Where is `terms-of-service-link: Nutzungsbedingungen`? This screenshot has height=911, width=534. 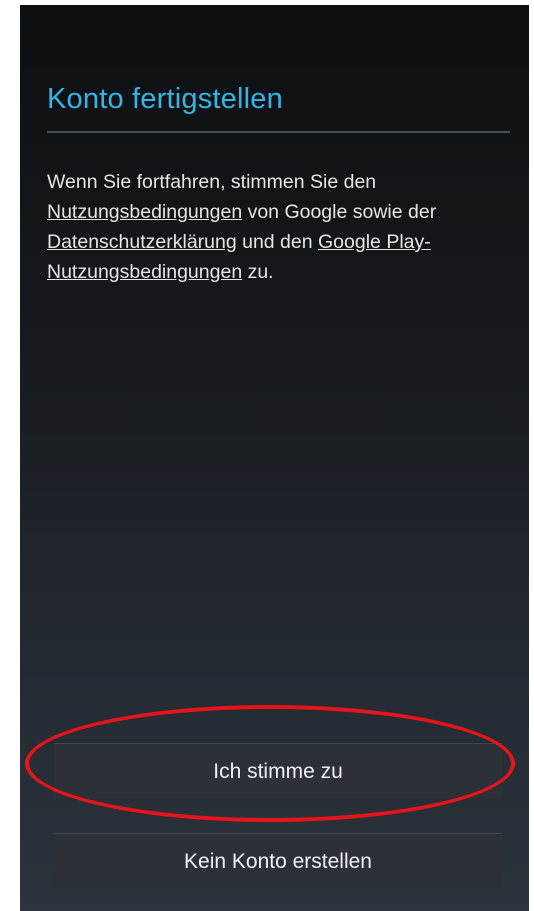
terms-of-service-link: Nutzungsbedingungen is located at coordinates (144, 212).